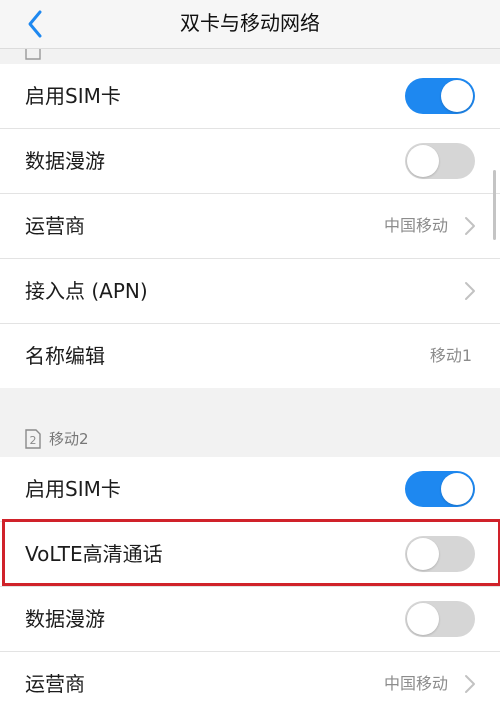  I want to click on sim2-section-label: 移动2, so click(69, 439).